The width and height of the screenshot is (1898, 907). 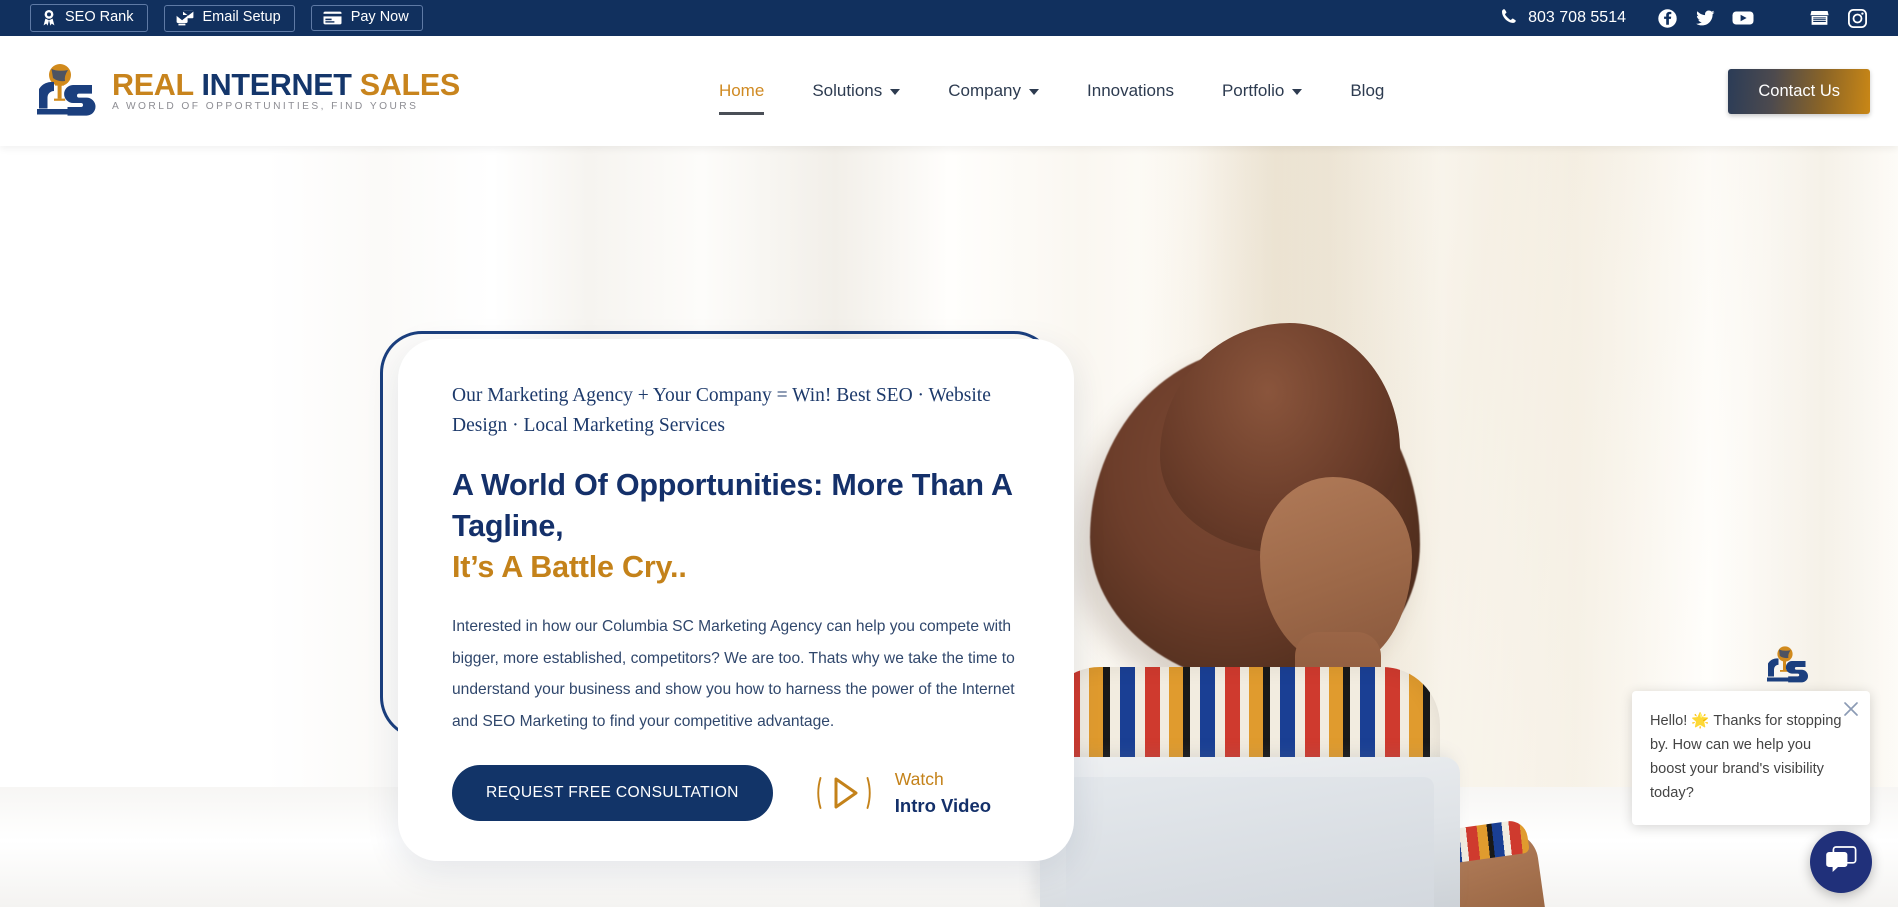 I want to click on nav-label-company: Company, so click(x=985, y=90).